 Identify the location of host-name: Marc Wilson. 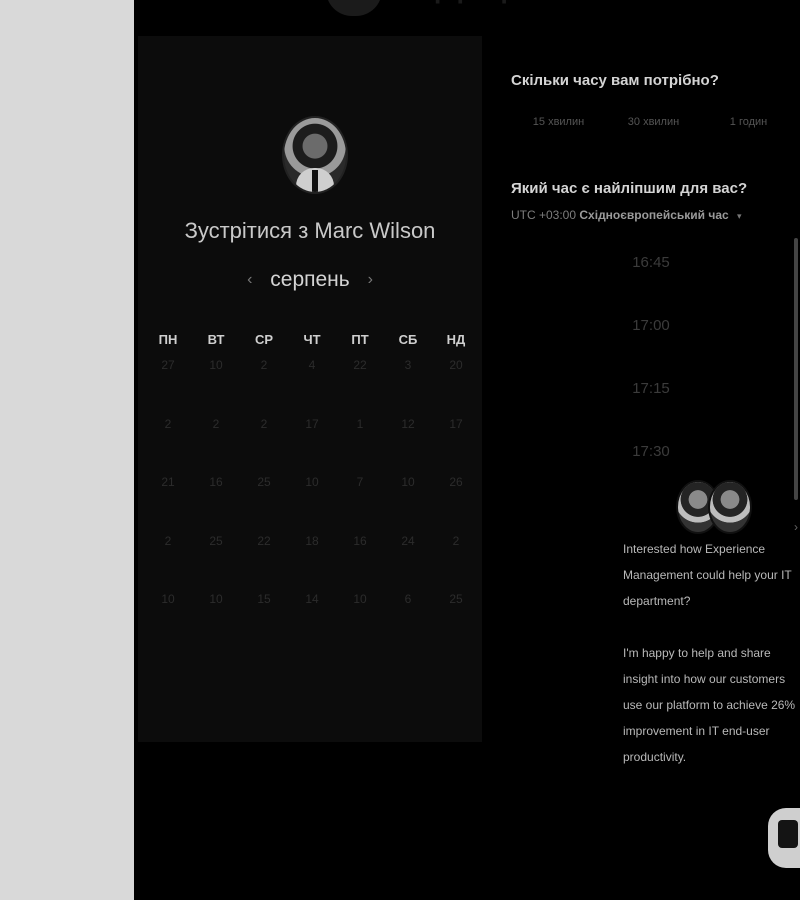
(375, 230).